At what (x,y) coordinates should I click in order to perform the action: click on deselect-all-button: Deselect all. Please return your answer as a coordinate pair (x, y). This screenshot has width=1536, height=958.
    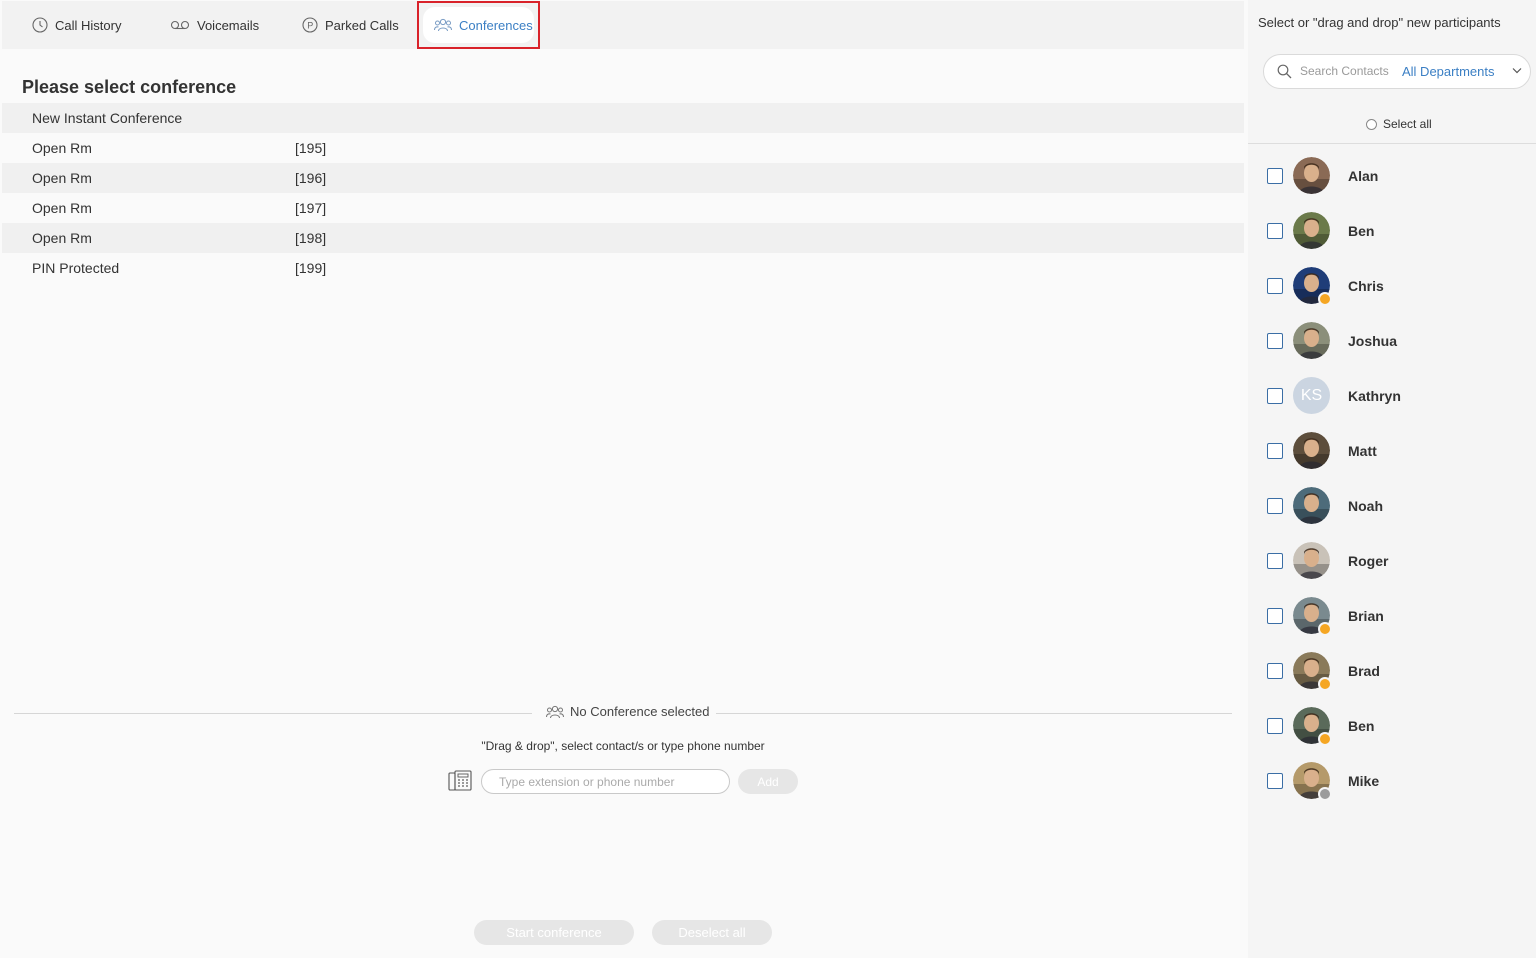
    Looking at the image, I should click on (712, 932).